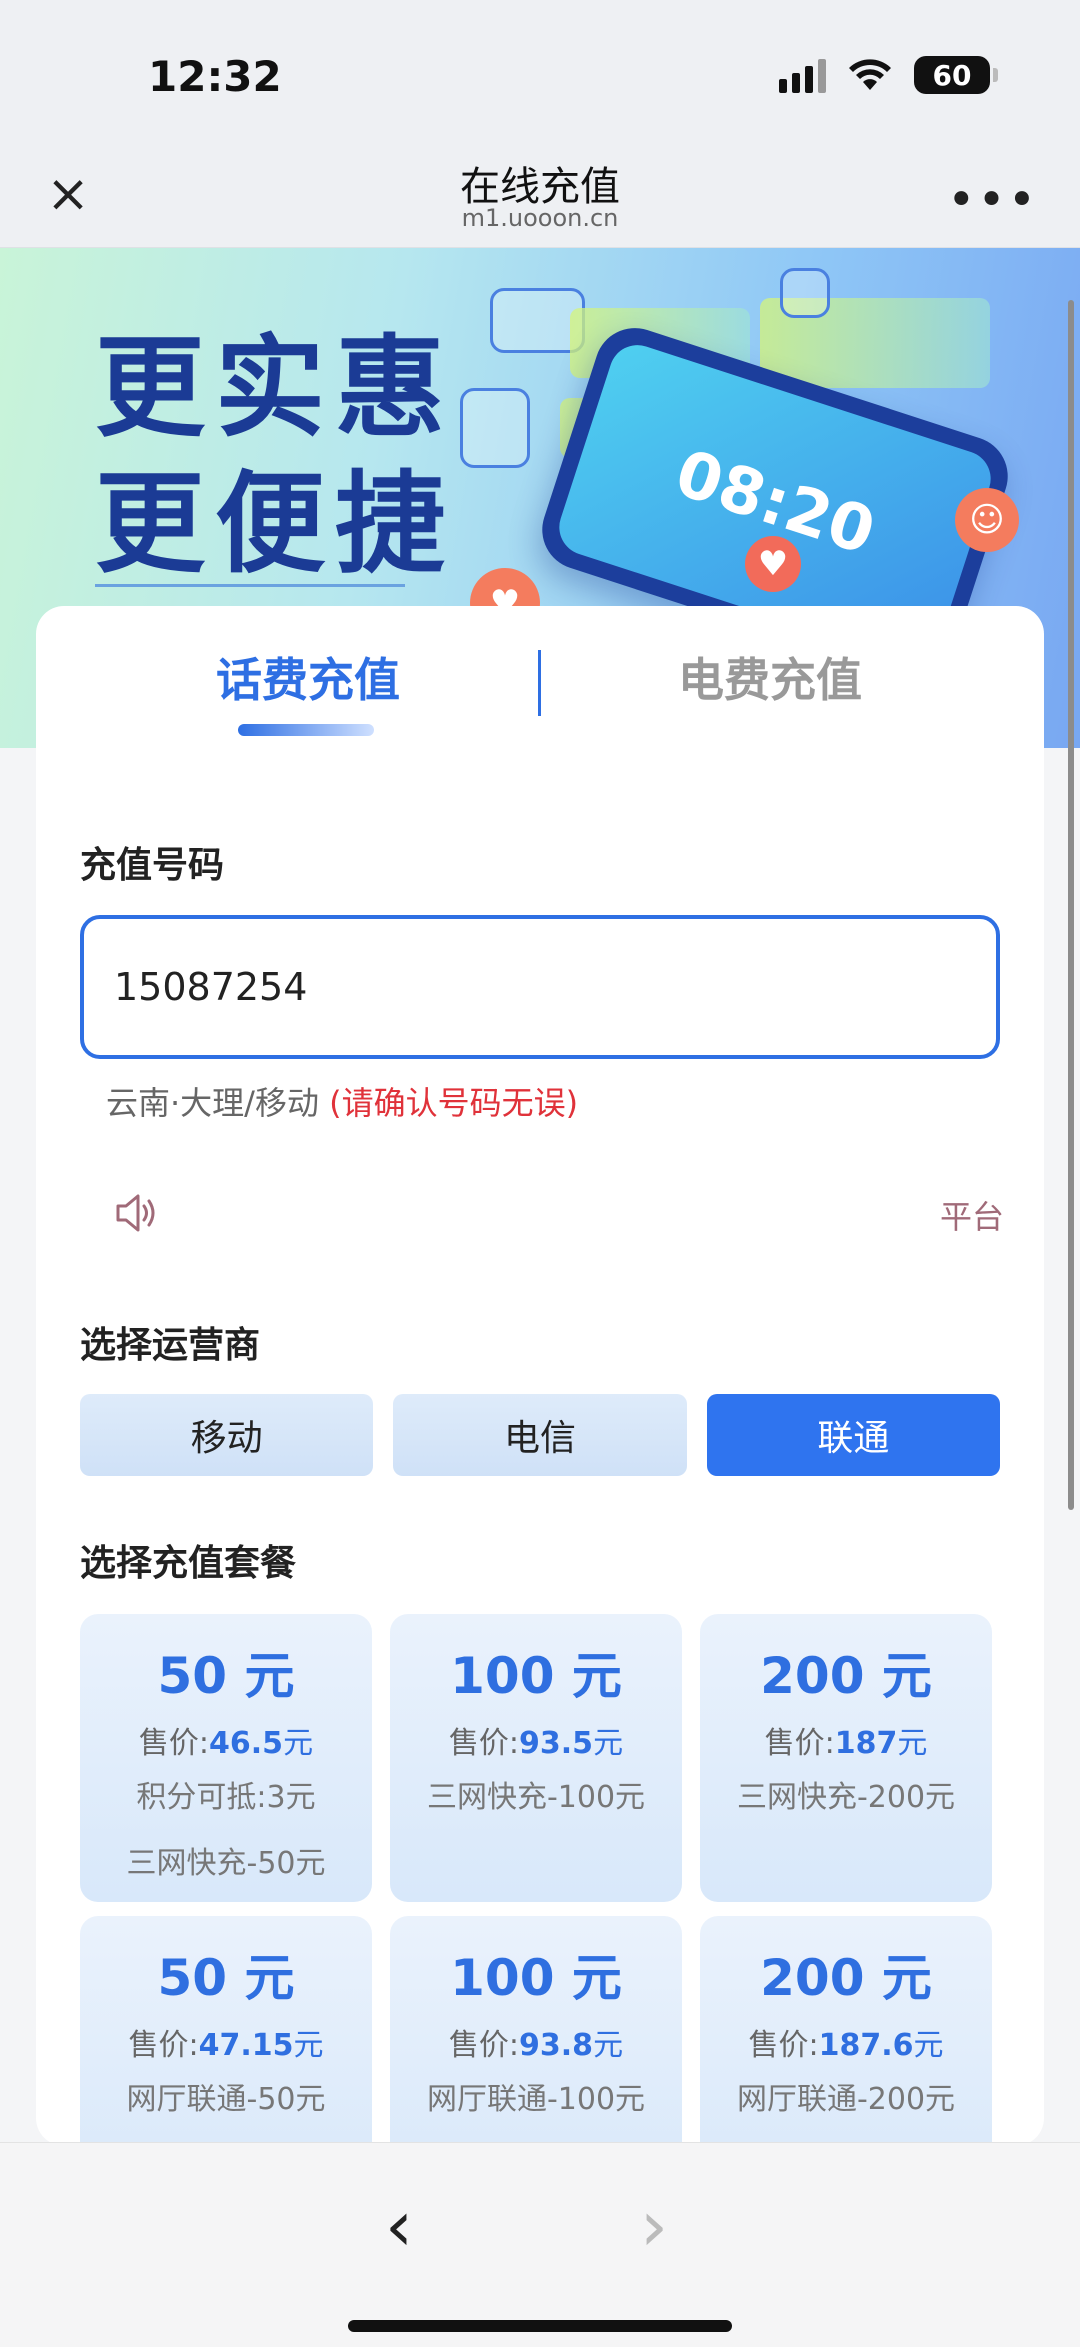  What do you see at coordinates (870, 74) in the screenshot?
I see `wifi-icon` at bounding box center [870, 74].